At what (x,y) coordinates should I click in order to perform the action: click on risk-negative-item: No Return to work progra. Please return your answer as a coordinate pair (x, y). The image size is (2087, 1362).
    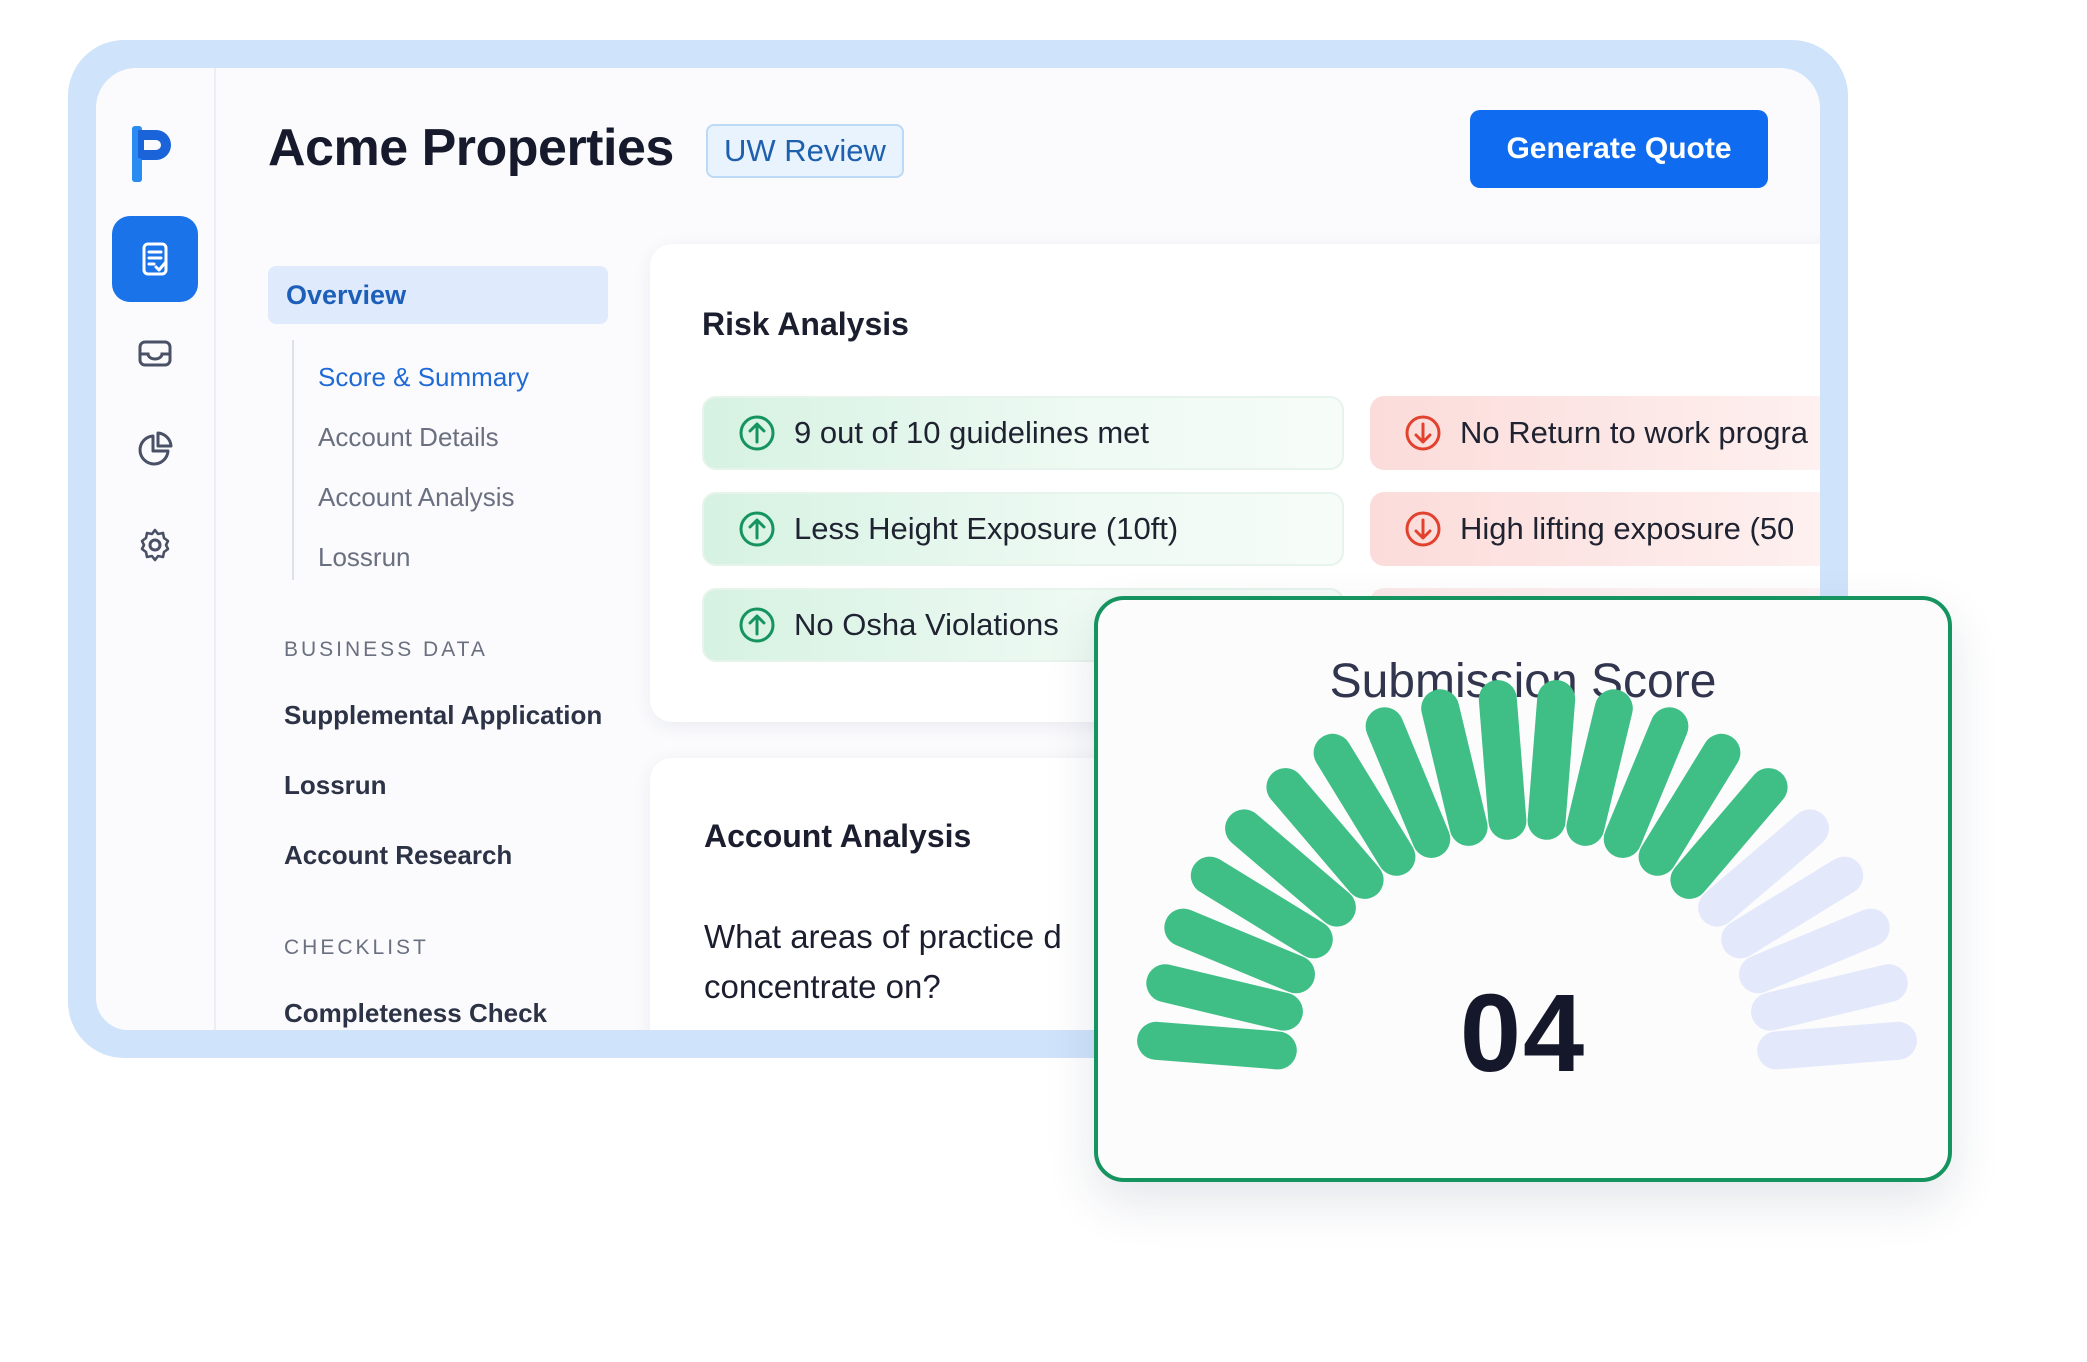
    Looking at the image, I should click on (1595, 433).